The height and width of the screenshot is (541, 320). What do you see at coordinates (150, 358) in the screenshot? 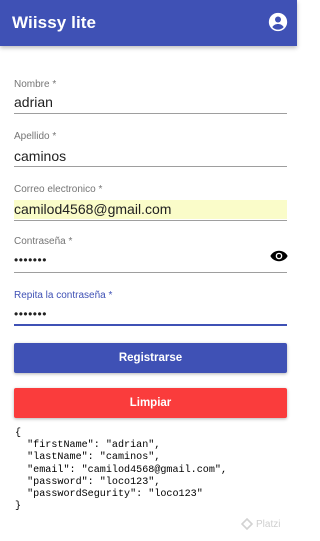
I see `registrarse-button: Registrarse` at bounding box center [150, 358].